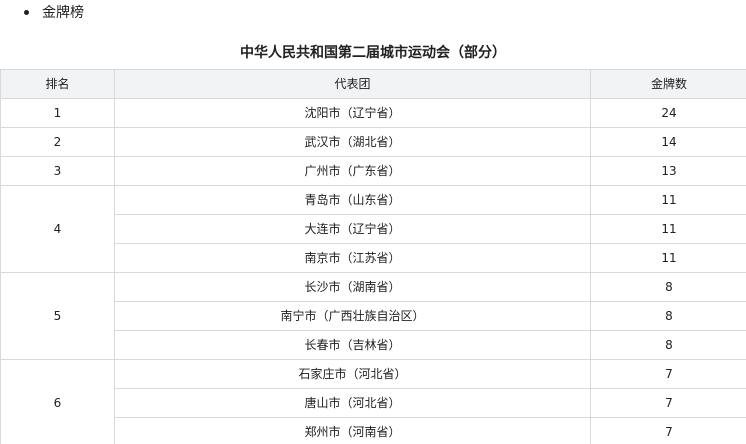 The height and width of the screenshot is (444, 746). Describe the element at coordinates (373, 53) in the screenshot. I see `table-caption: 中华人民共和国第二届城市运动会（部分）` at that location.